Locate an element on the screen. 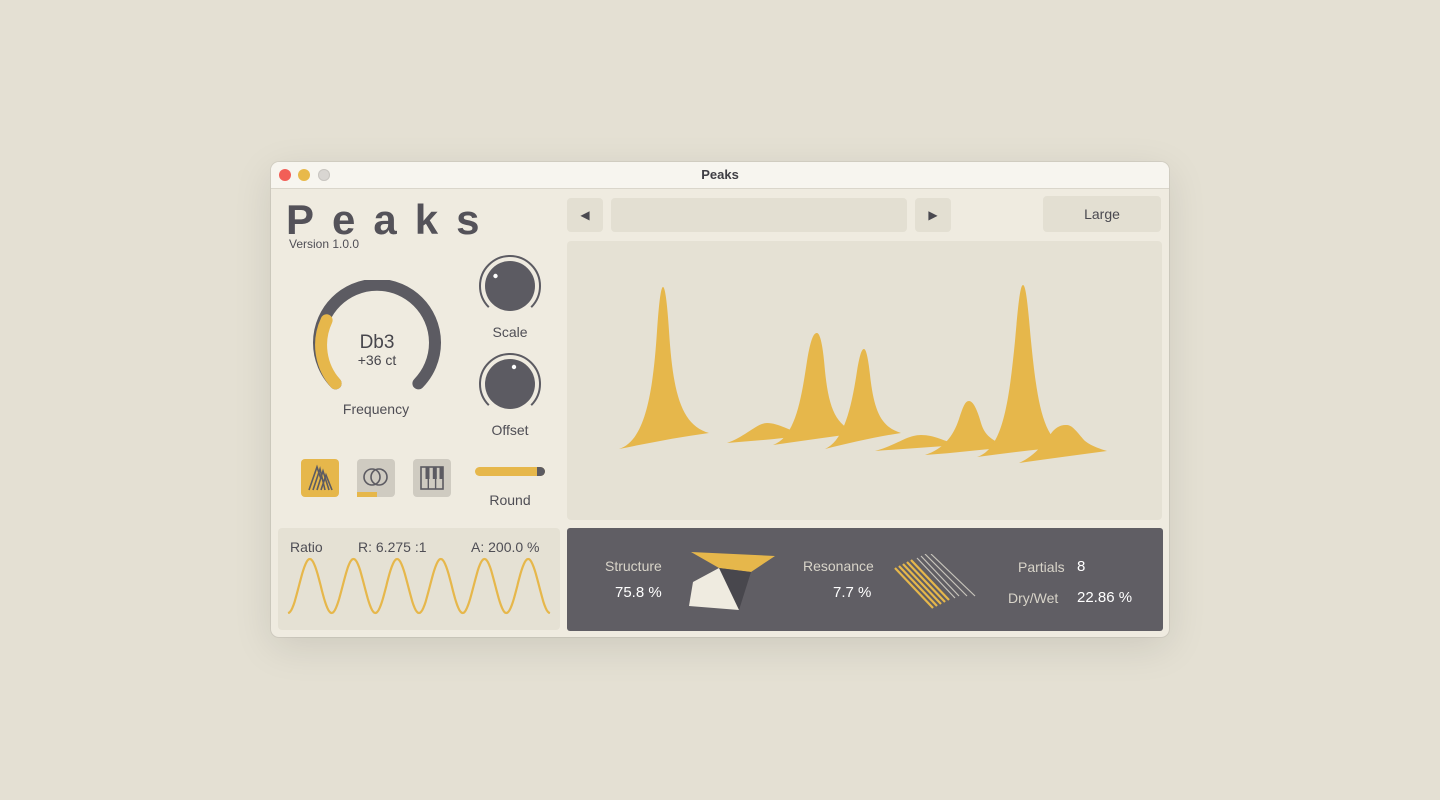  peaks-spectrum-graphic is located at coordinates (863, 374).